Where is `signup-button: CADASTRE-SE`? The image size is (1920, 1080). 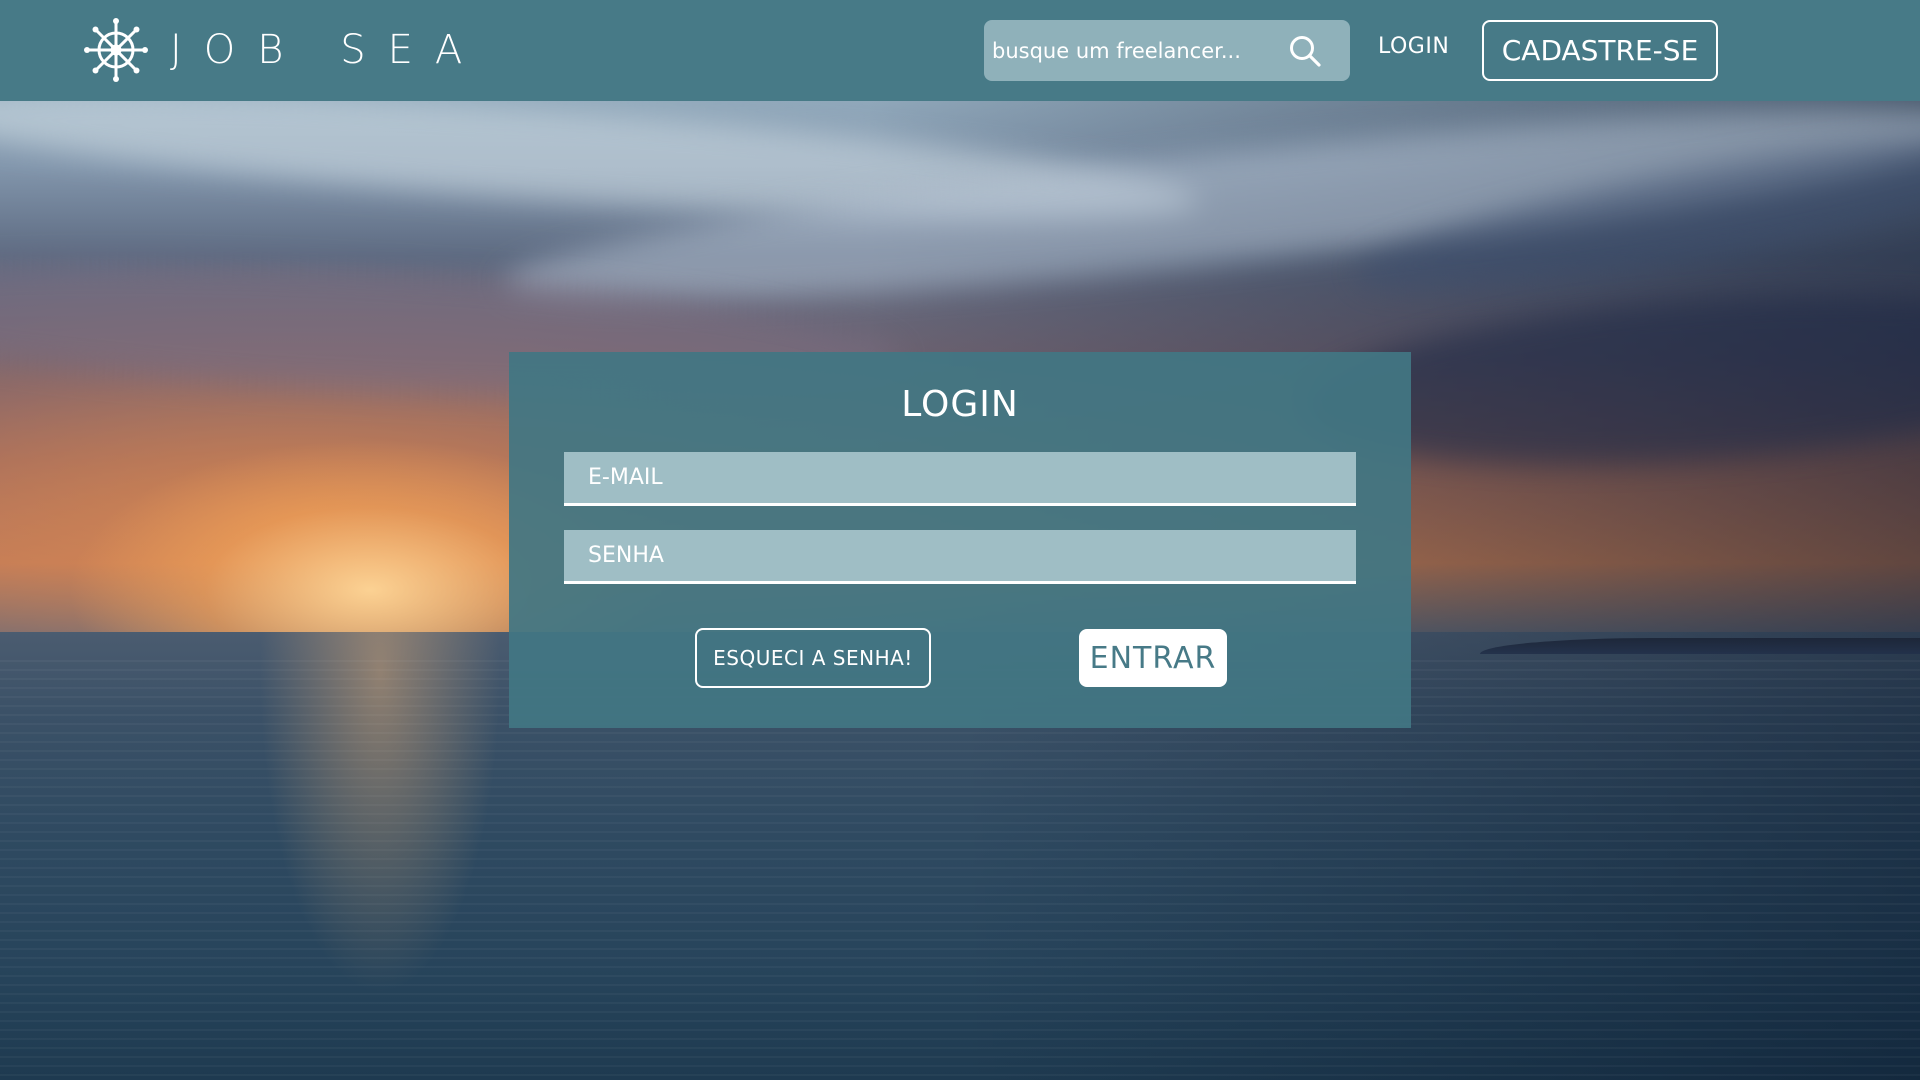 signup-button: CADASTRE-SE is located at coordinates (1600, 50).